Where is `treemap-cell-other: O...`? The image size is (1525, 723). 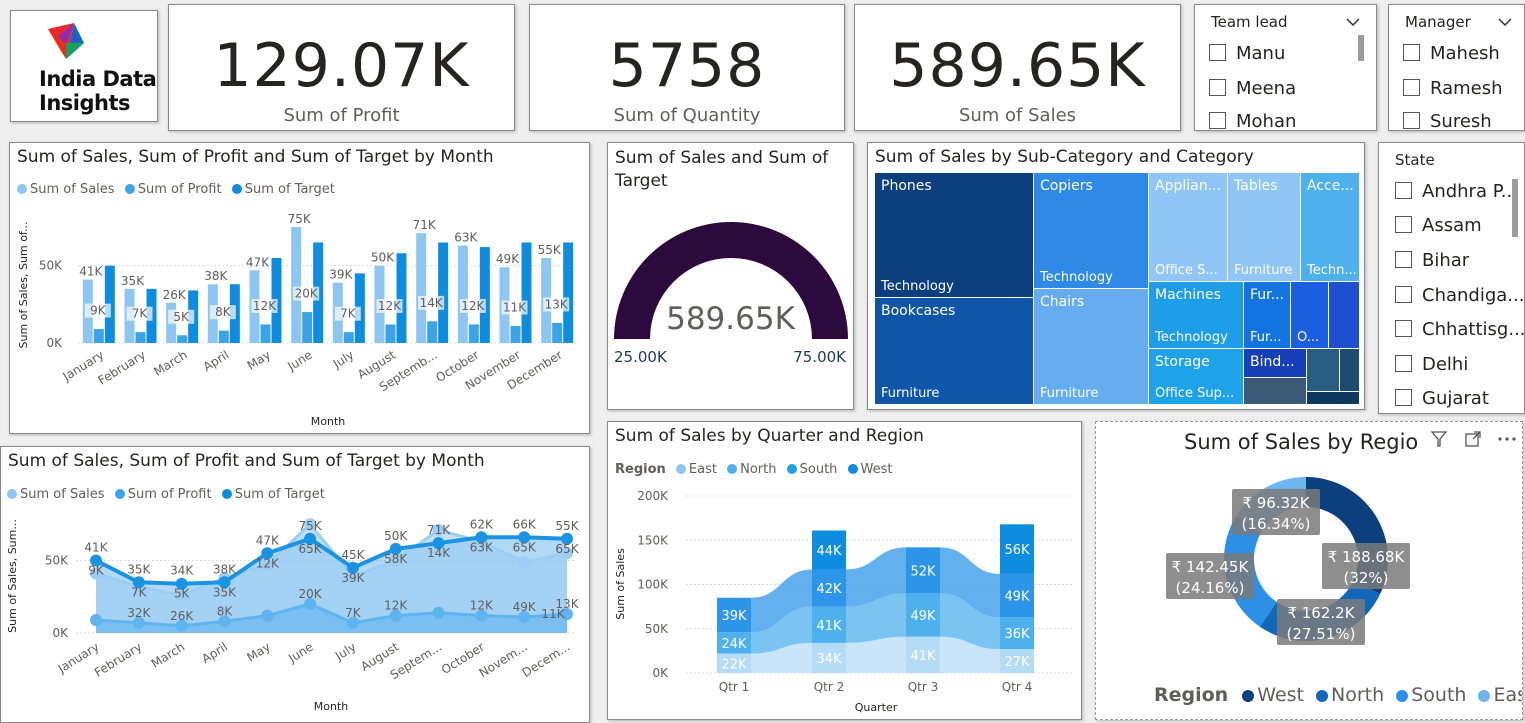 treemap-cell-other: O... is located at coordinates (1309, 315).